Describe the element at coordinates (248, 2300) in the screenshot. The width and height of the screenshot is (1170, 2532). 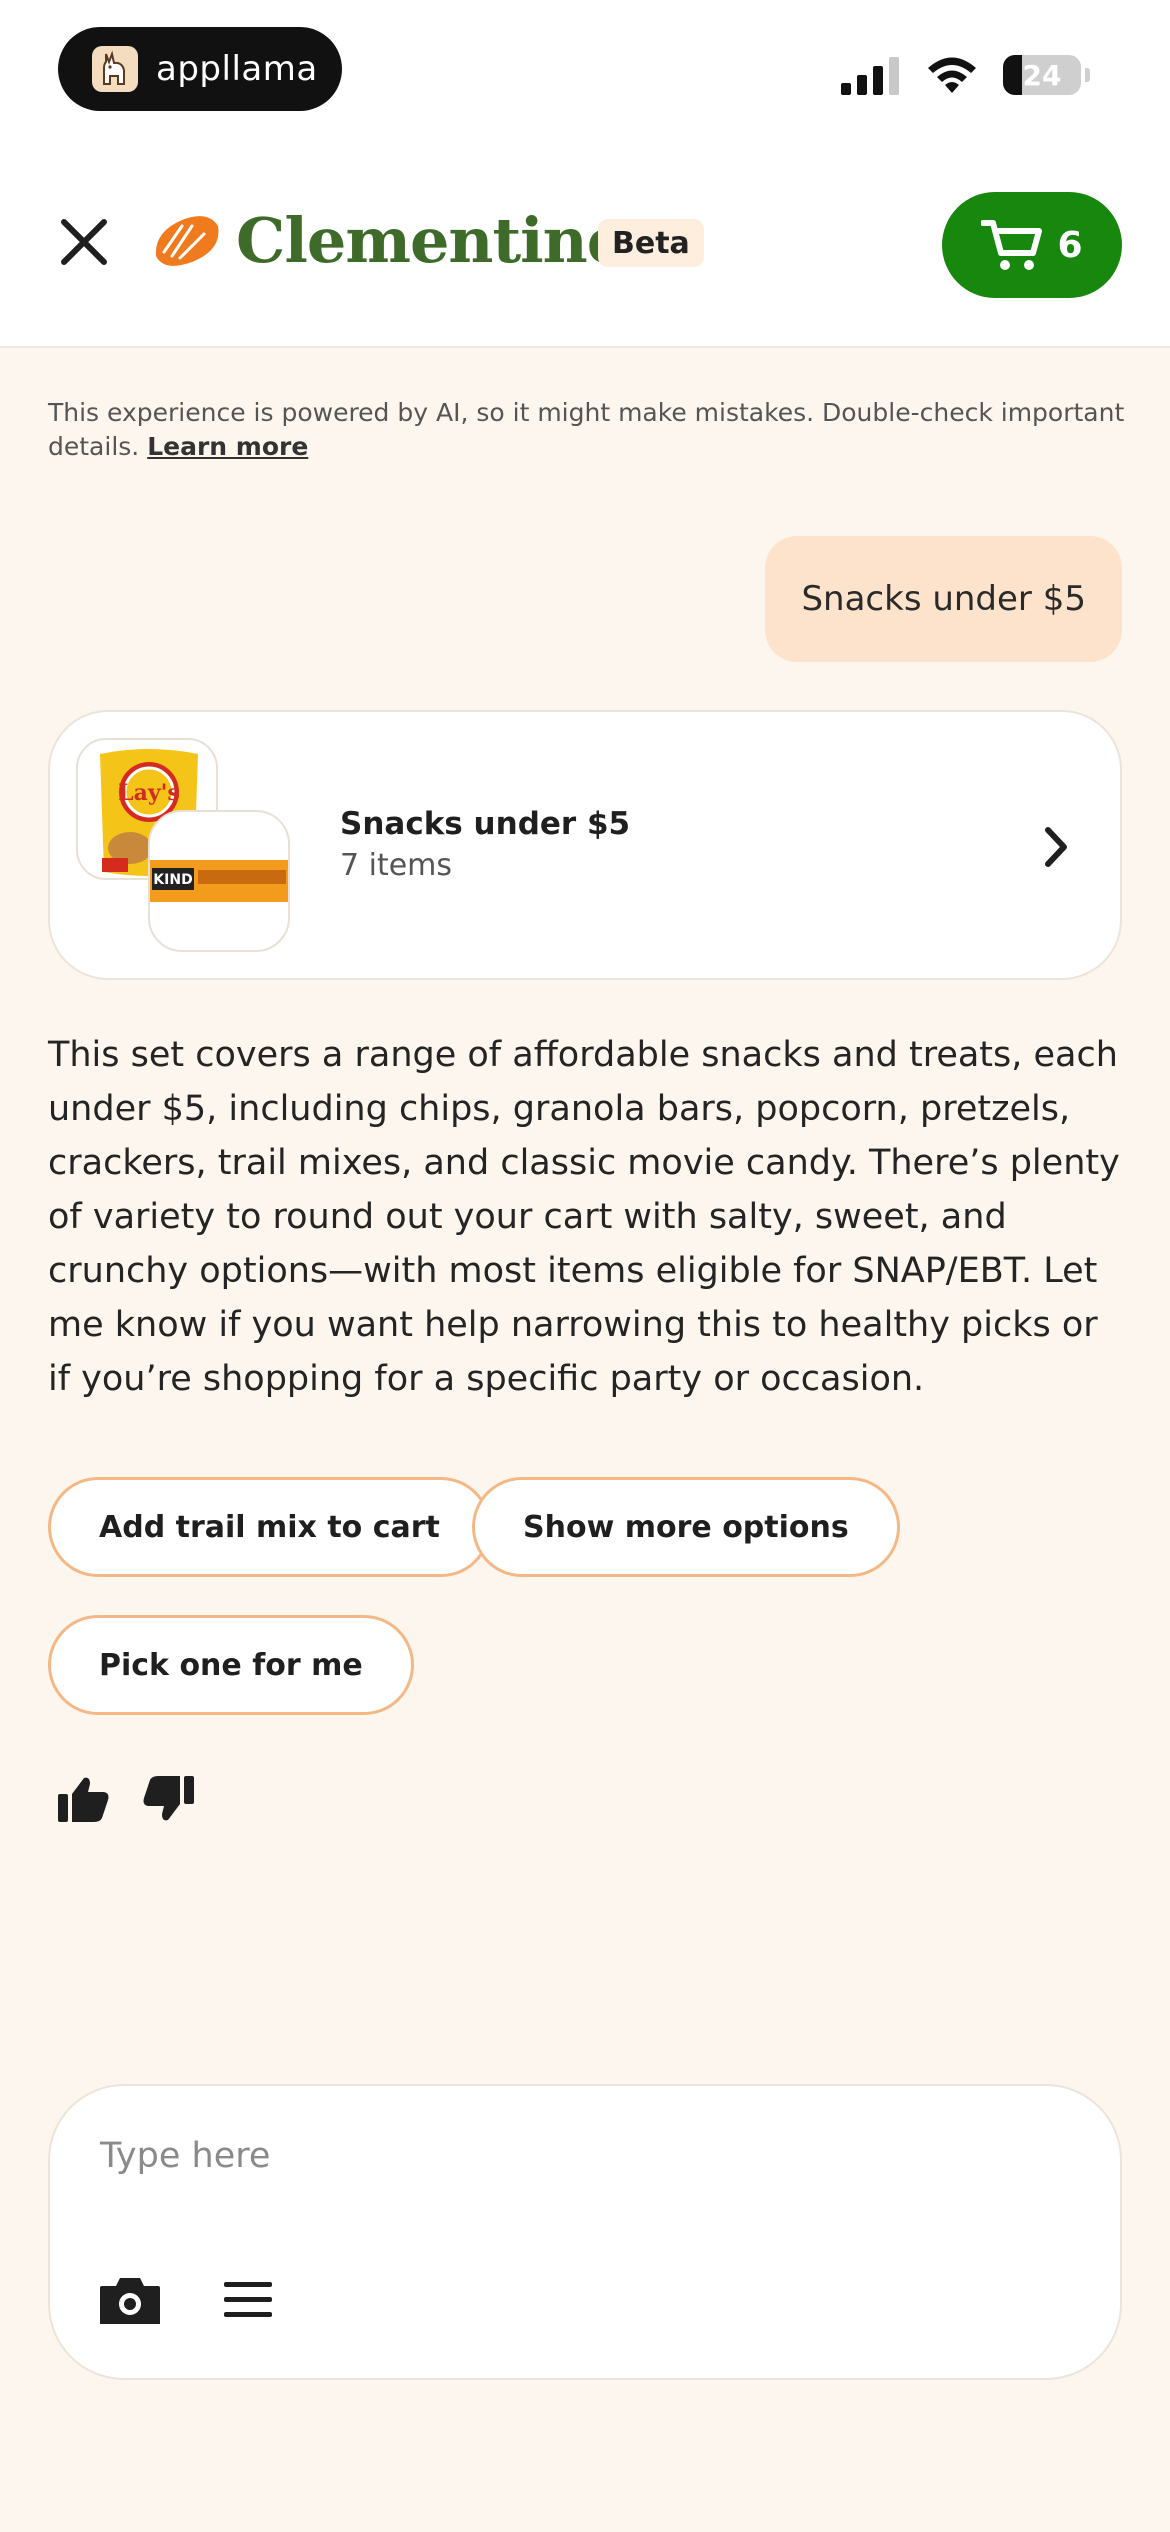
I see `menu-icon` at that location.